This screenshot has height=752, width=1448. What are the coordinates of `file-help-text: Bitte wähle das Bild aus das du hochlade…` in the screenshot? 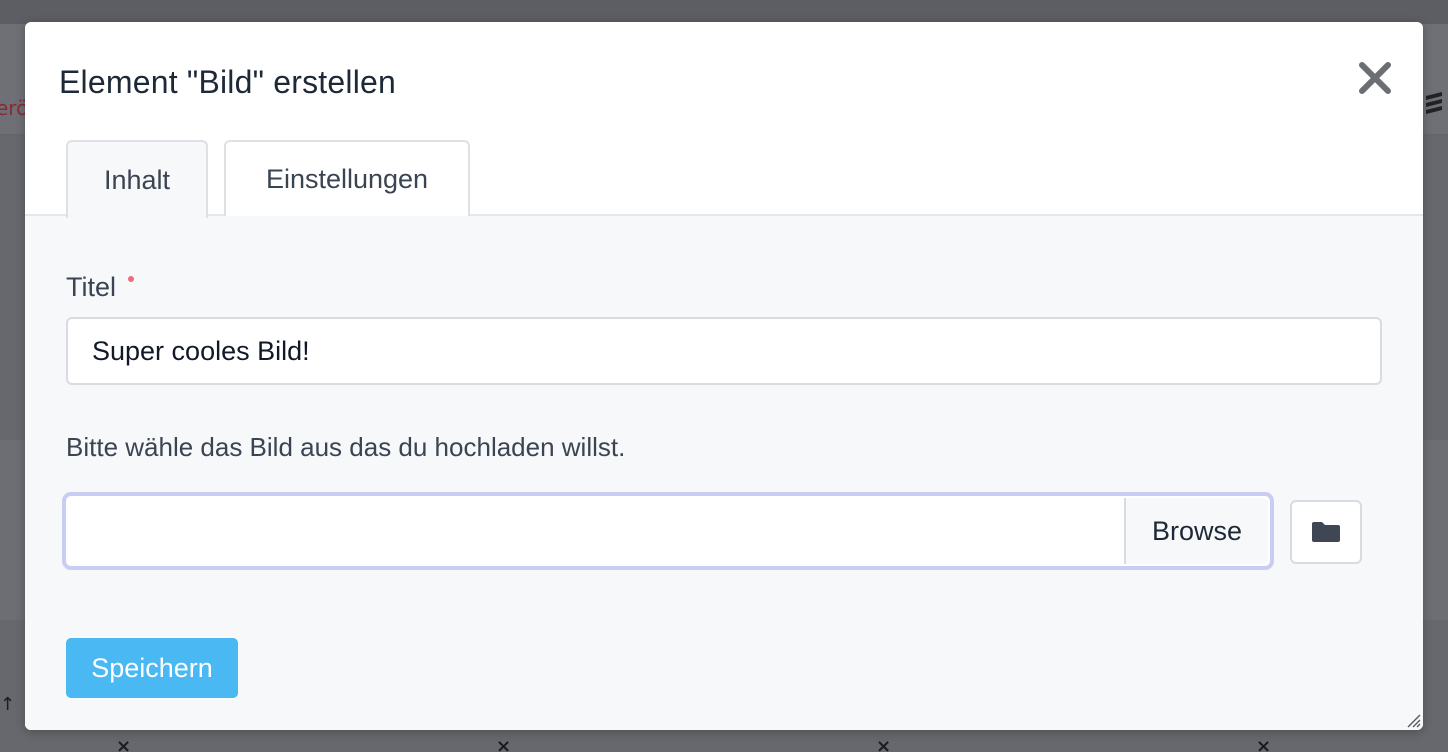 It's located at (346, 447).